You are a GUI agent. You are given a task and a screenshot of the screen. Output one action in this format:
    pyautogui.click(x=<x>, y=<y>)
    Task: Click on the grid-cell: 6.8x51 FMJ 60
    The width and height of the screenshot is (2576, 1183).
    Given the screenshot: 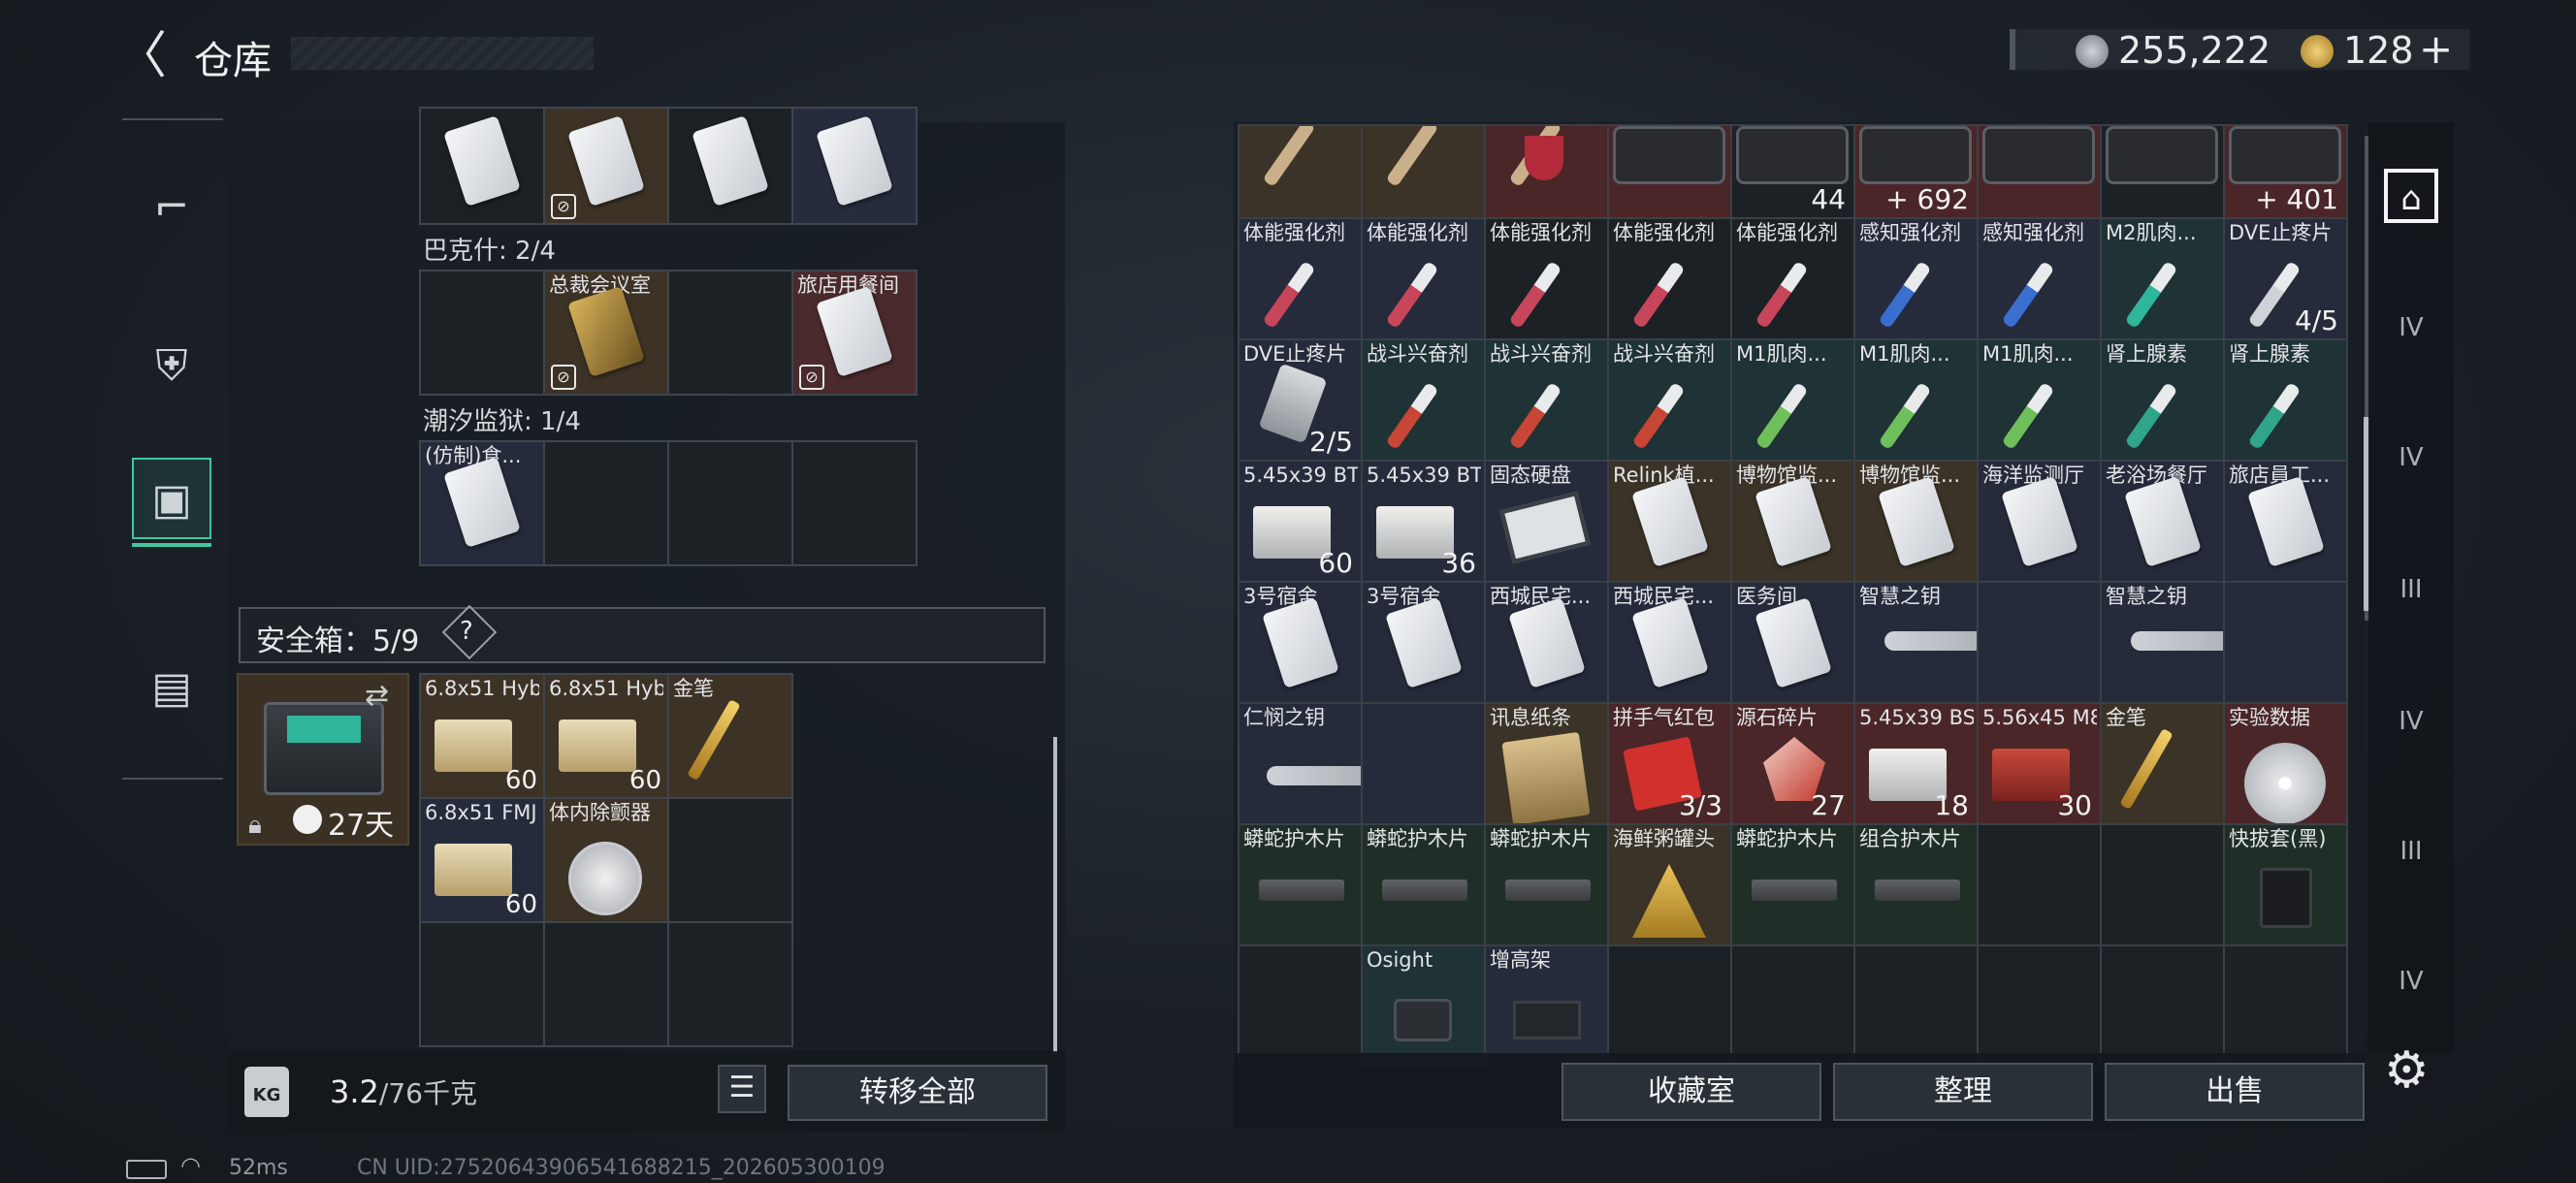 What is the action you would take?
    pyautogui.click(x=482, y=860)
    